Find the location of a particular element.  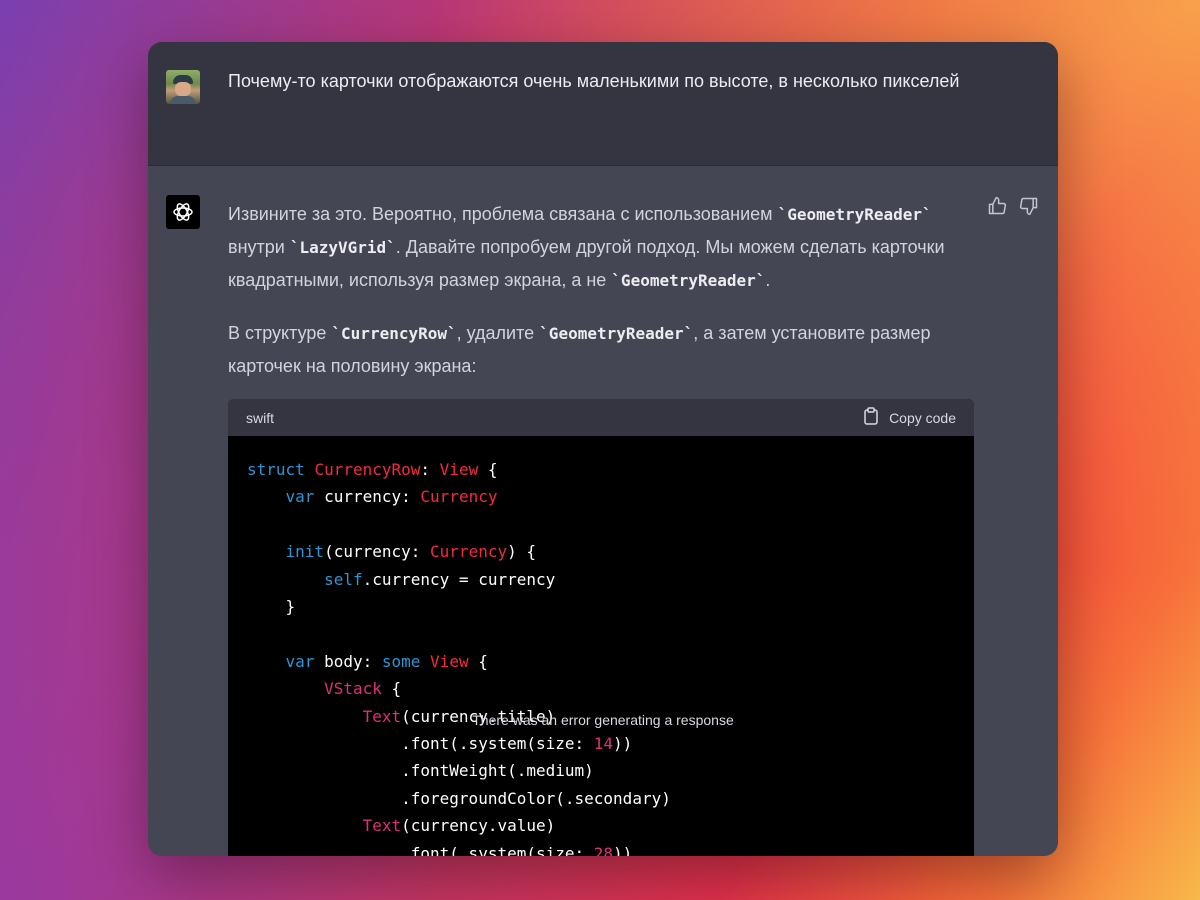

text-span: внутри is located at coordinates (259, 247).